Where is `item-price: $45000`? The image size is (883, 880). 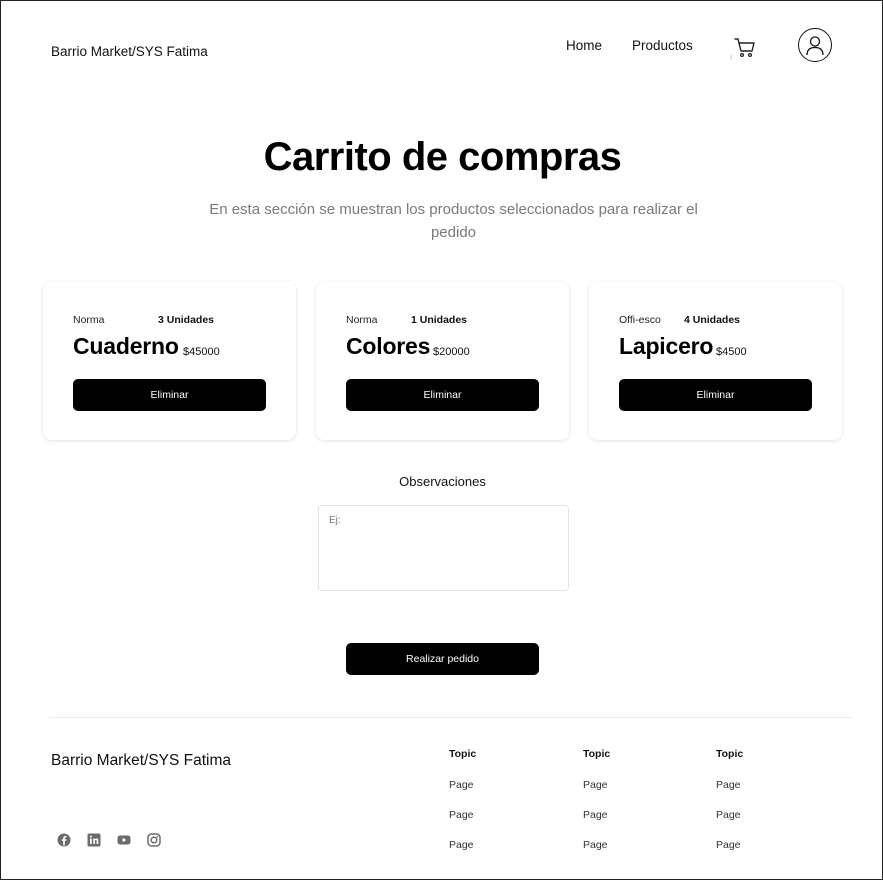 item-price: $45000 is located at coordinates (201, 352).